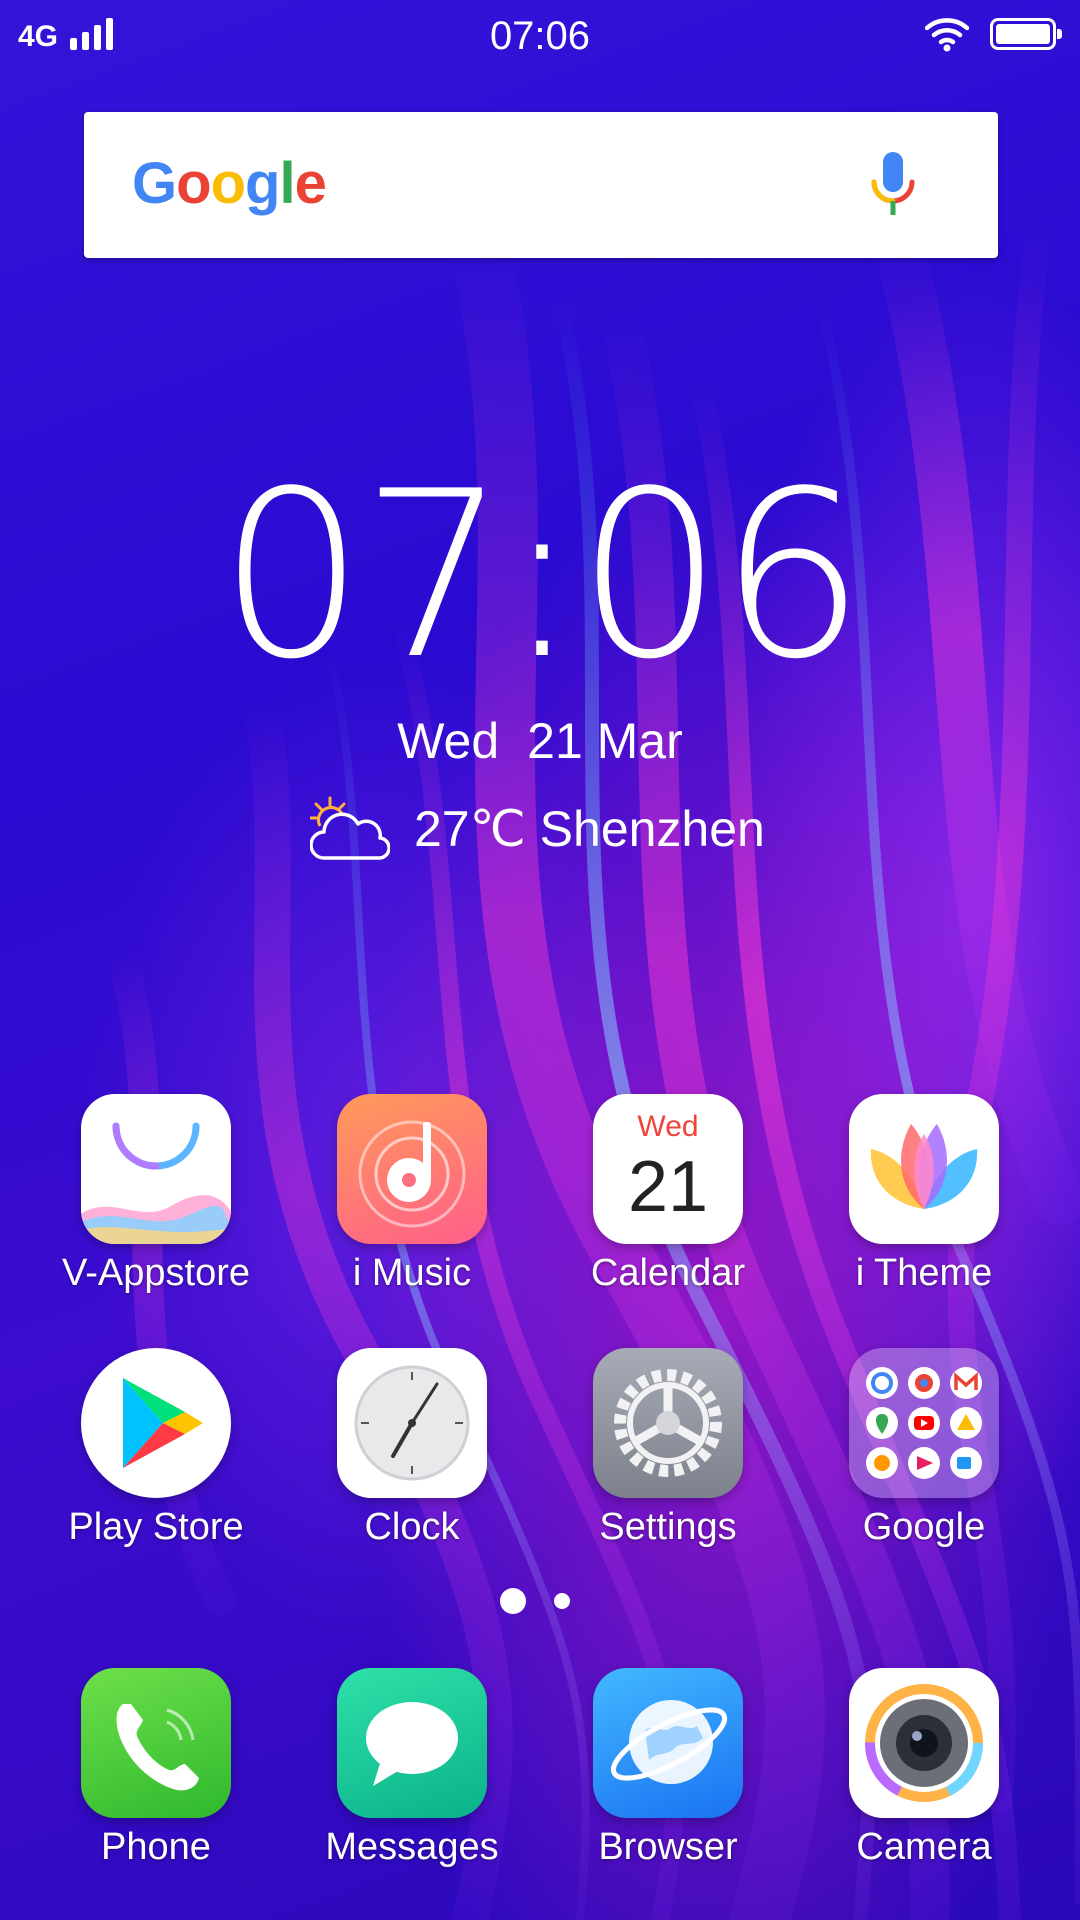 This screenshot has width=1080, height=1920. Describe the element at coordinates (924, 1423) in the screenshot. I see `google-folder-icon` at that location.